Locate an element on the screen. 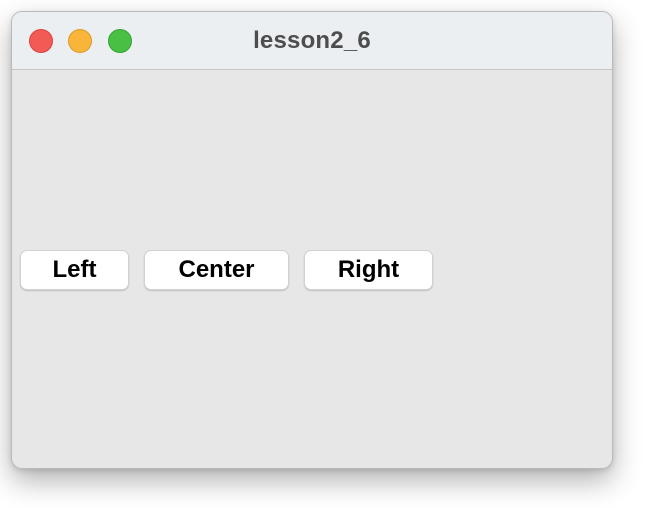  center-button: Center is located at coordinates (216, 270).